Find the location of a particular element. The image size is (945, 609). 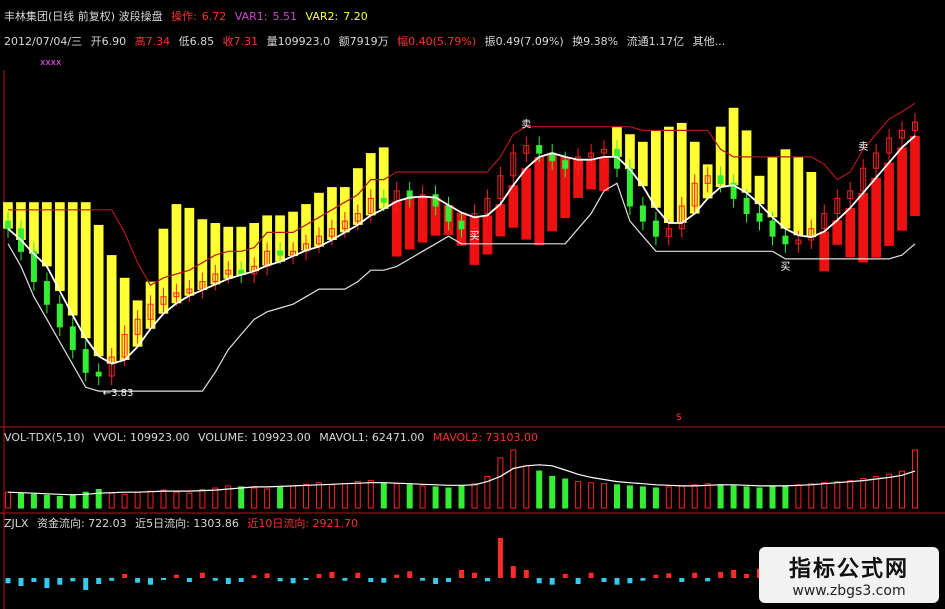

flow10-value: 近10日流向: 2921.70 is located at coordinates (303, 523).